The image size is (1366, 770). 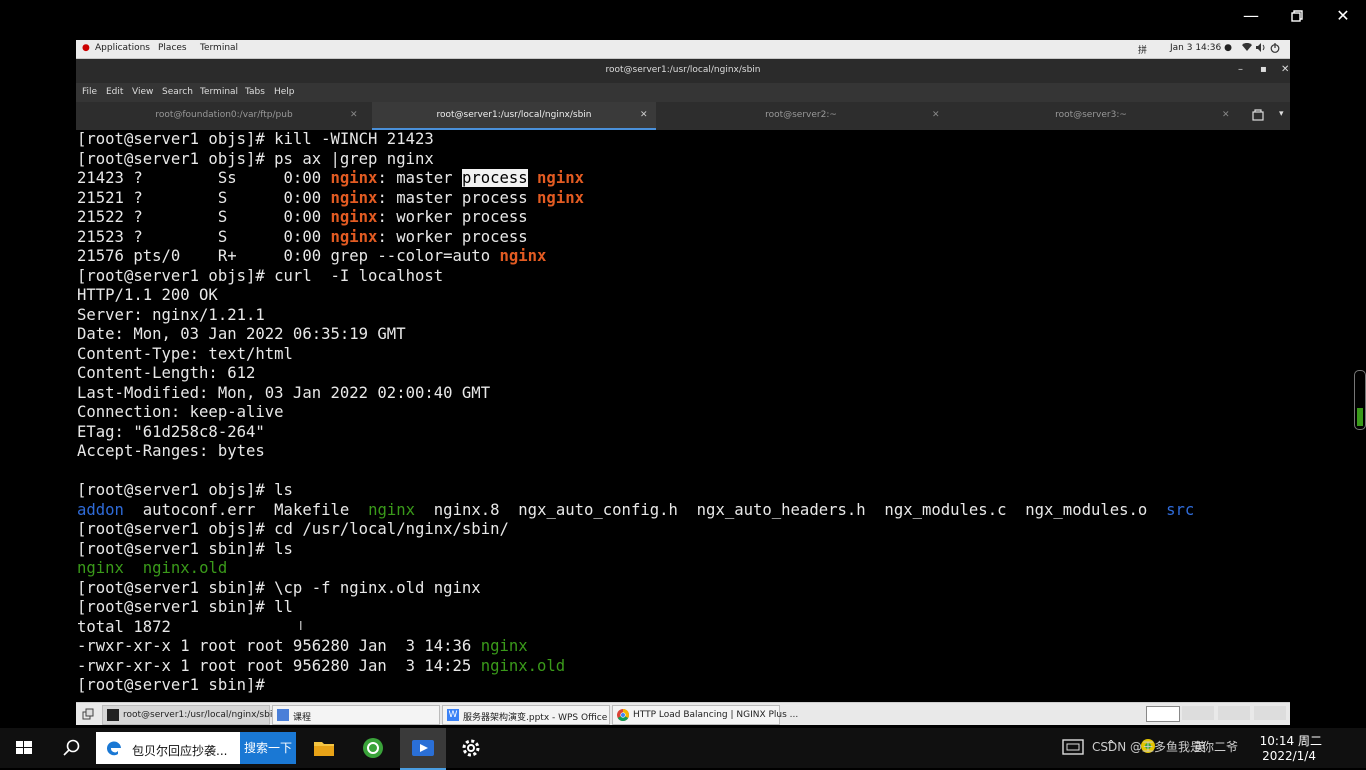 I want to click on vm-task-wps: W 服务器架构演变.pptx - WPS Office, so click(x=526, y=715).